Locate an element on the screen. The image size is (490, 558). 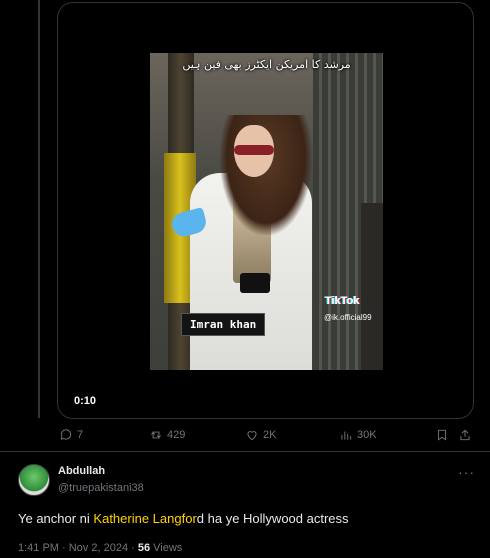
reply-icon is located at coordinates (66, 434).